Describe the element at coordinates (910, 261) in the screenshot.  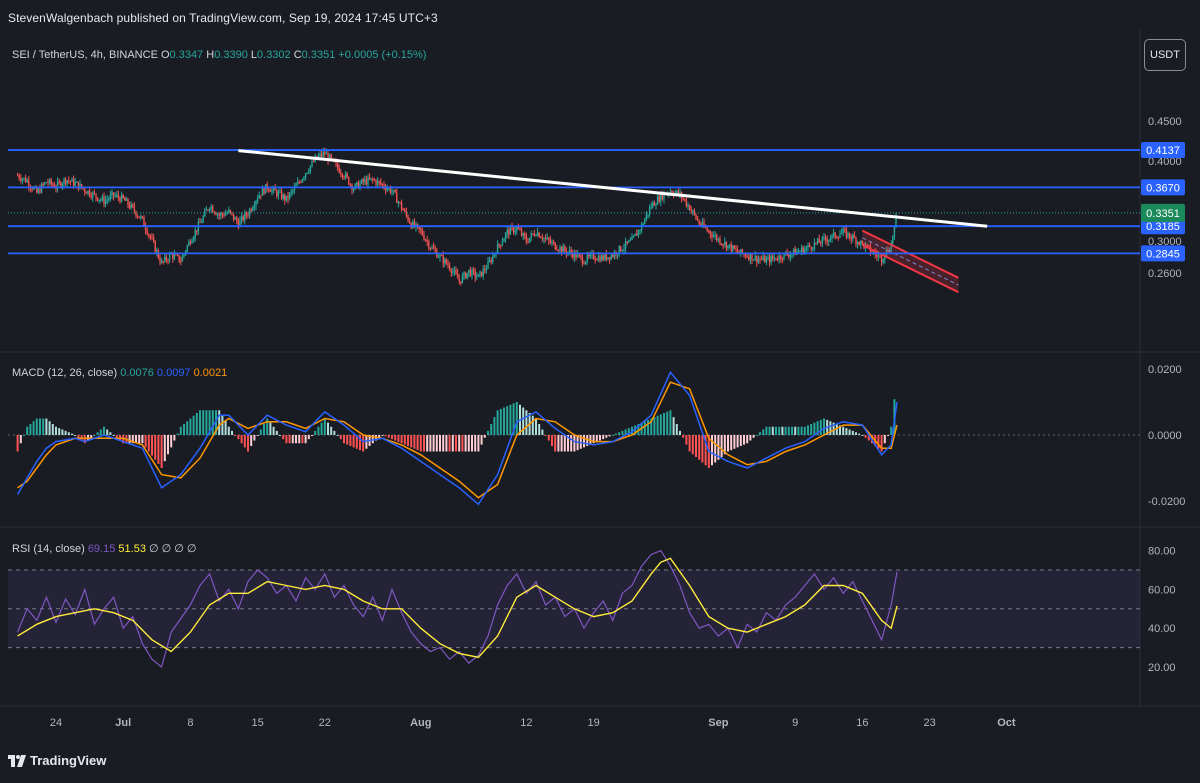
I see `descending-channel` at that location.